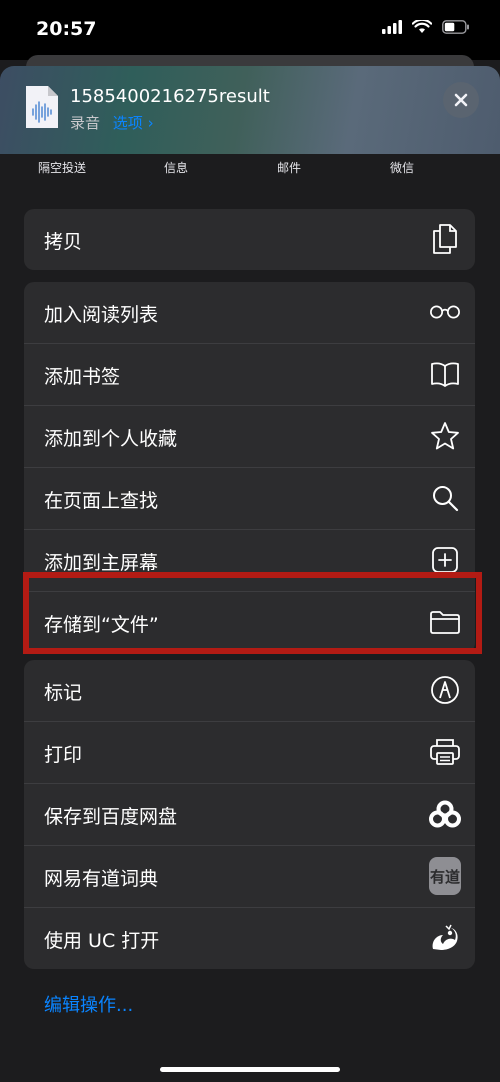 This screenshot has height=1082, width=500. Describe the element at coordinates (445, 498) in the screenshot. I see `search-icon` at that location.